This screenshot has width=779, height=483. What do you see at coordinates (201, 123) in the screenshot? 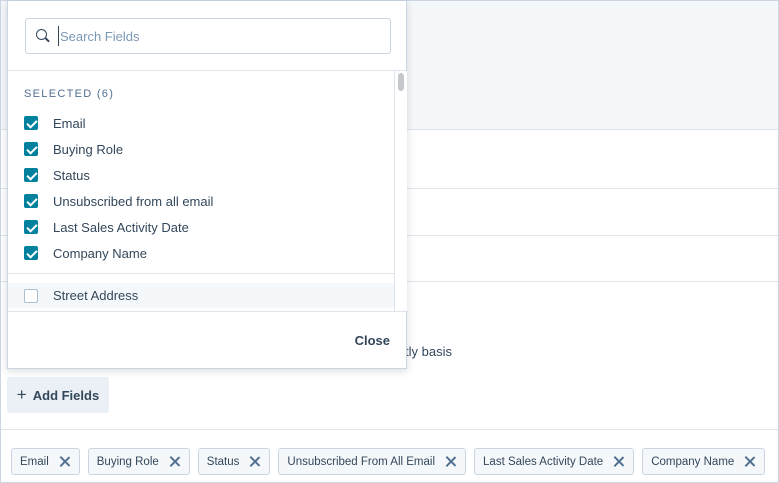
I see `list-item-email: Email` at bounding box center [201, 123].